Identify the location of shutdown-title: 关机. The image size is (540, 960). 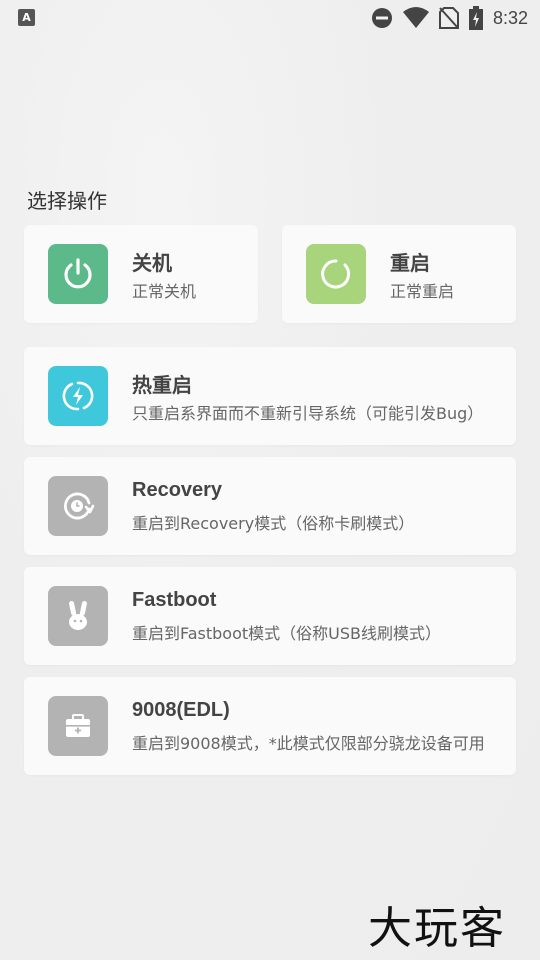
(152, 264).